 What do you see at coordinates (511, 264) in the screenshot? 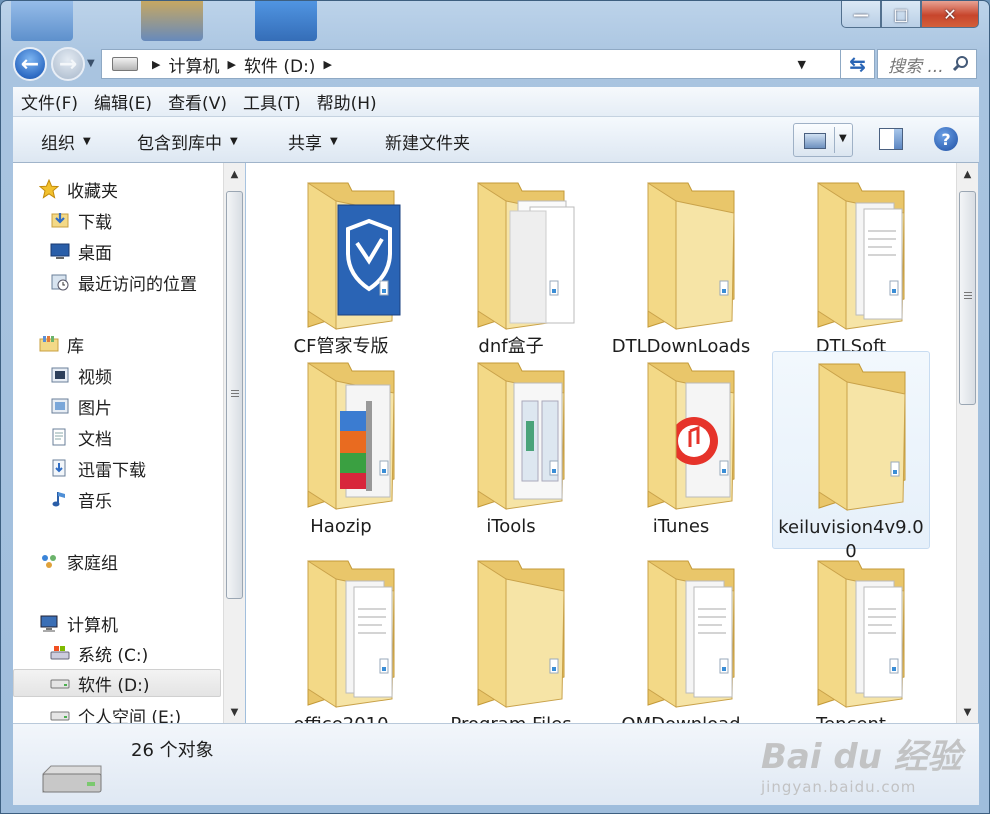
I see `folder-item: dnf盒子` at bounding box center [511, 264].